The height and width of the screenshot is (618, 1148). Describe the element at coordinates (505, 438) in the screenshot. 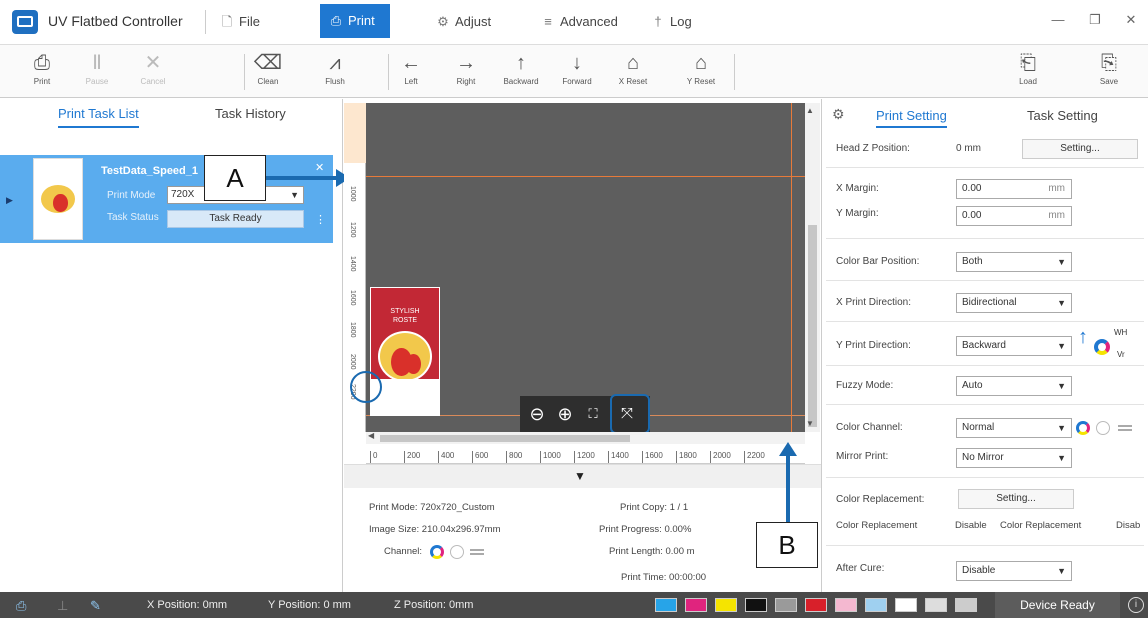

I see `horizontal-scroll-thumb` at that location.